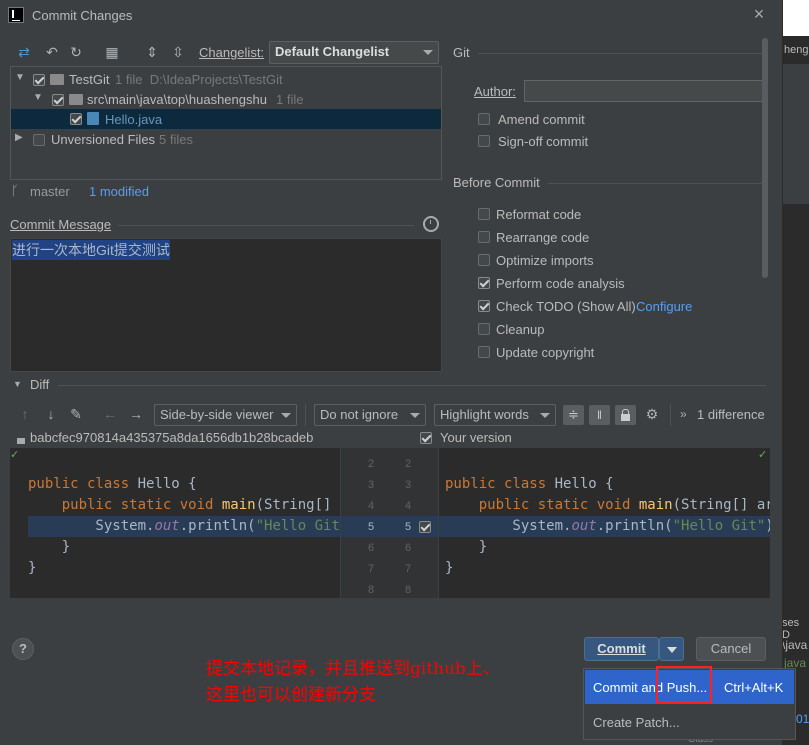  What do you see at coordinates (621, 649) in the screenshot?
I see `commit-button: Commit` at bounding box center [621, 649].